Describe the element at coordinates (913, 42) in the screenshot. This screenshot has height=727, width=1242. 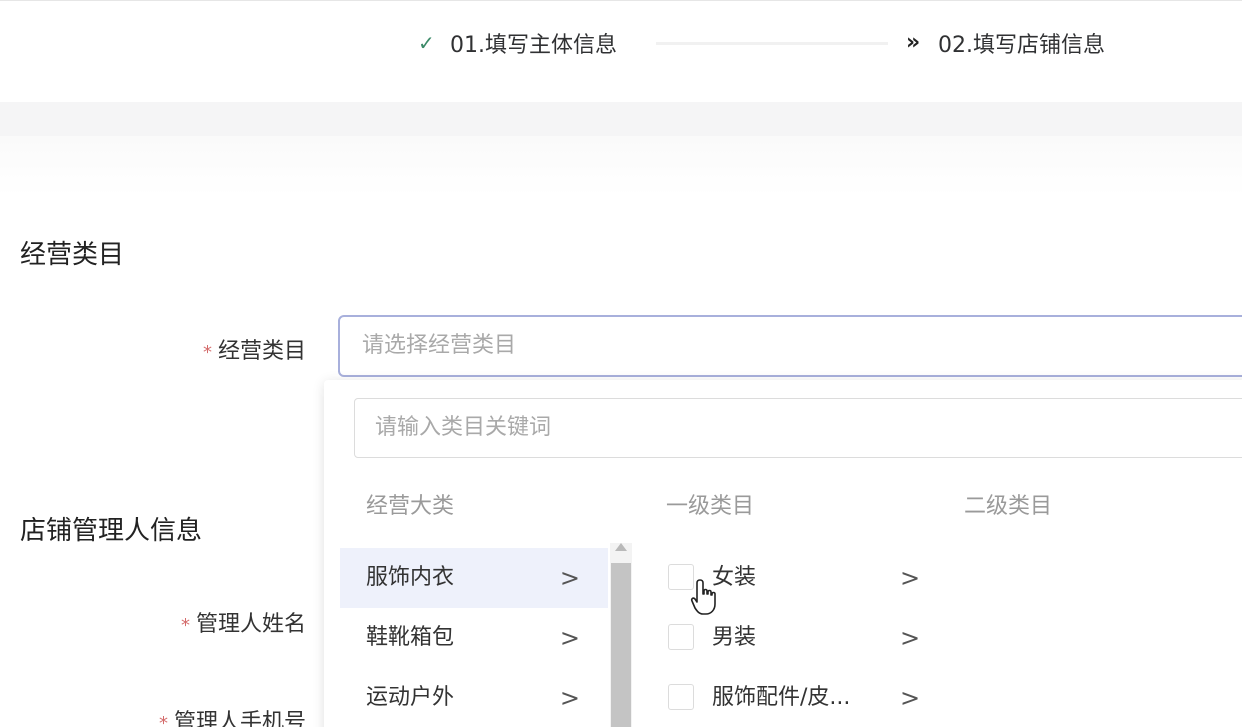
I see `double-chevron-right-icon: »` at that location.